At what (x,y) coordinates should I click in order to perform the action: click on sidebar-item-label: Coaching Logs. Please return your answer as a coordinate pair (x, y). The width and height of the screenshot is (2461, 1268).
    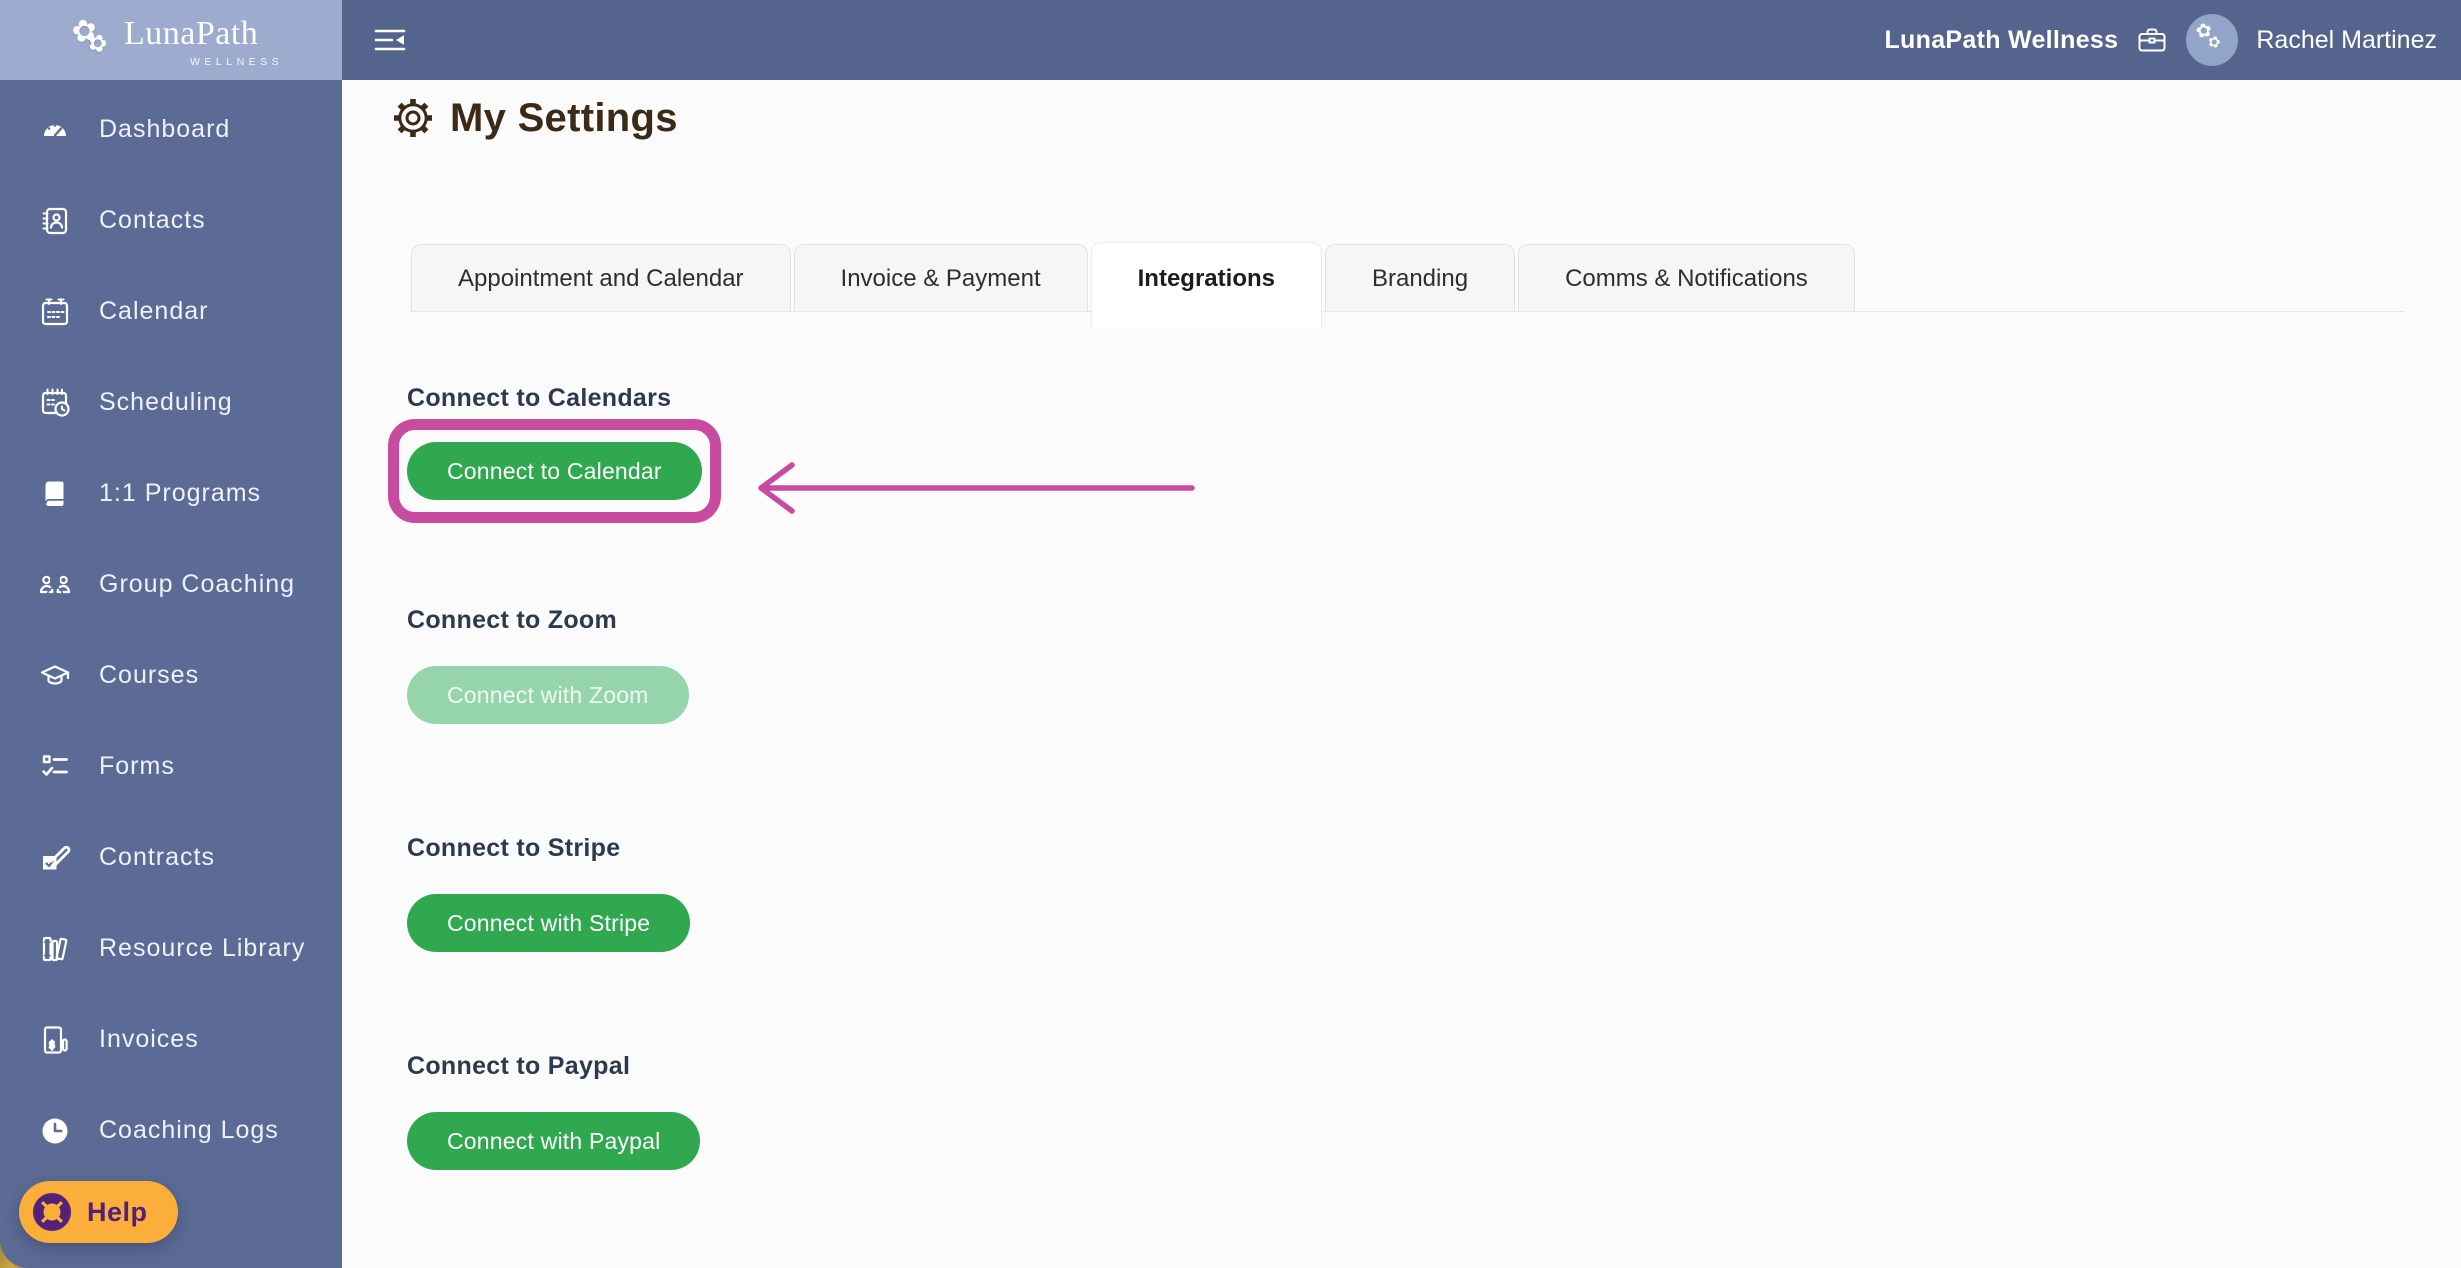
    Looking at the image, I should click on (189, 1130).